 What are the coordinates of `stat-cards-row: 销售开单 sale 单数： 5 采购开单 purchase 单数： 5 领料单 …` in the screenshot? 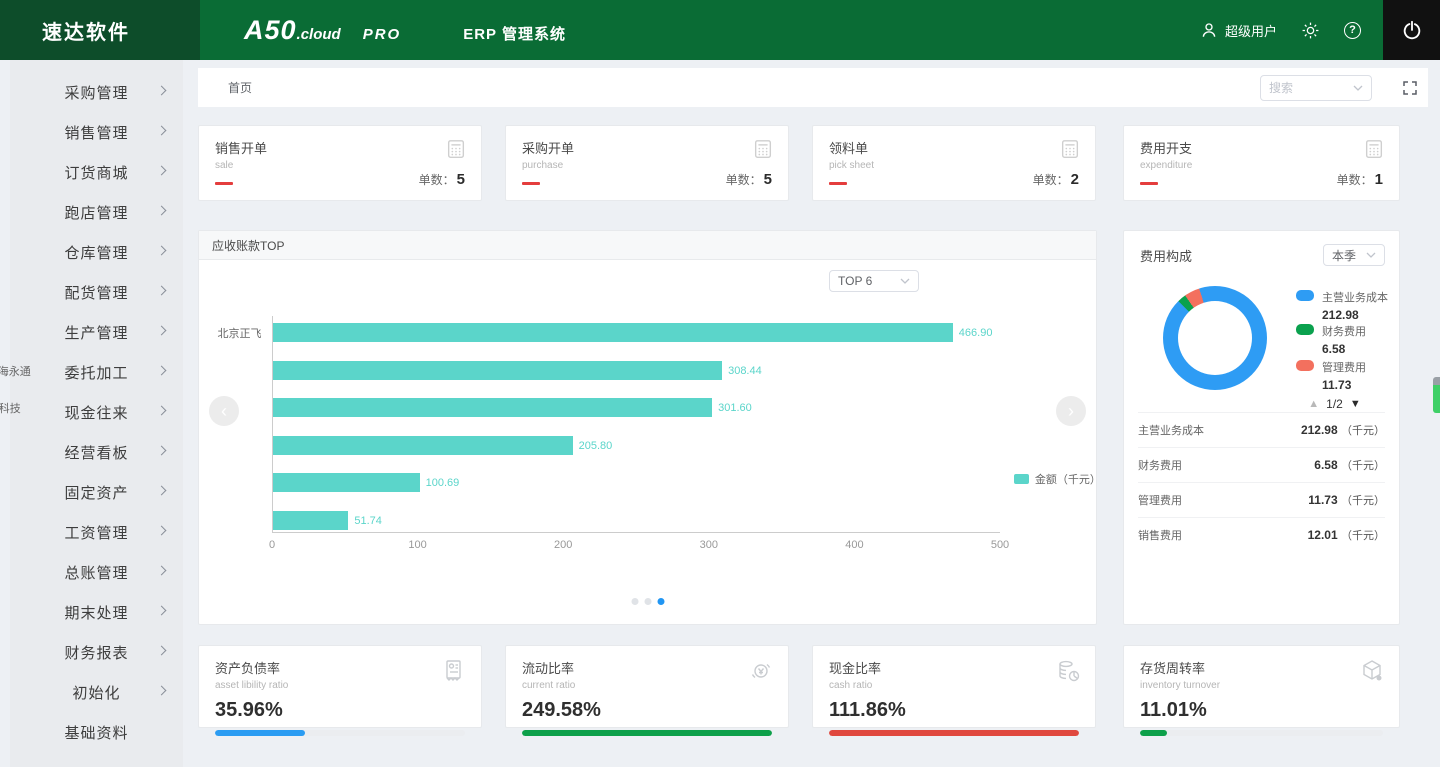 It's located at (813, 163).